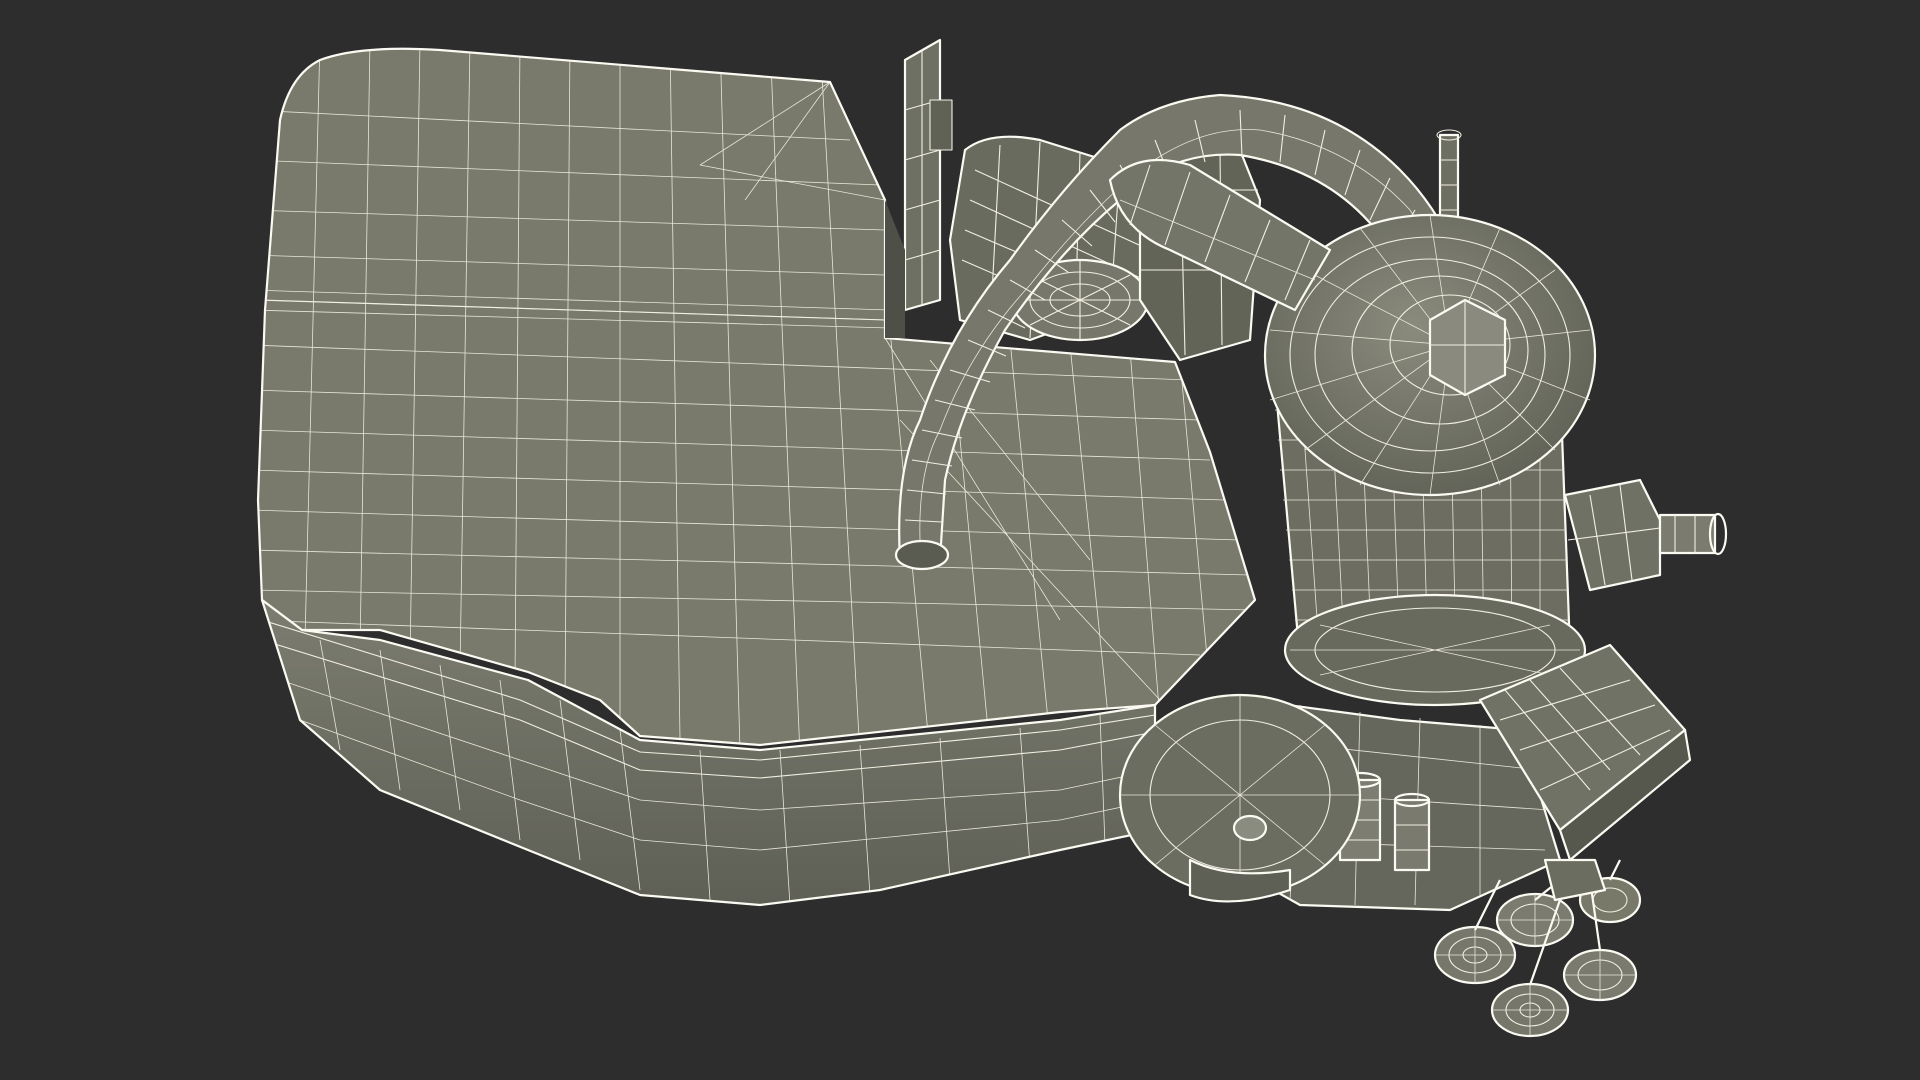 This screenshot has height=1080, width=1920. Describe the element at coordinates (1600, 975) in the screenshot. I see `wheel-right` at that location.